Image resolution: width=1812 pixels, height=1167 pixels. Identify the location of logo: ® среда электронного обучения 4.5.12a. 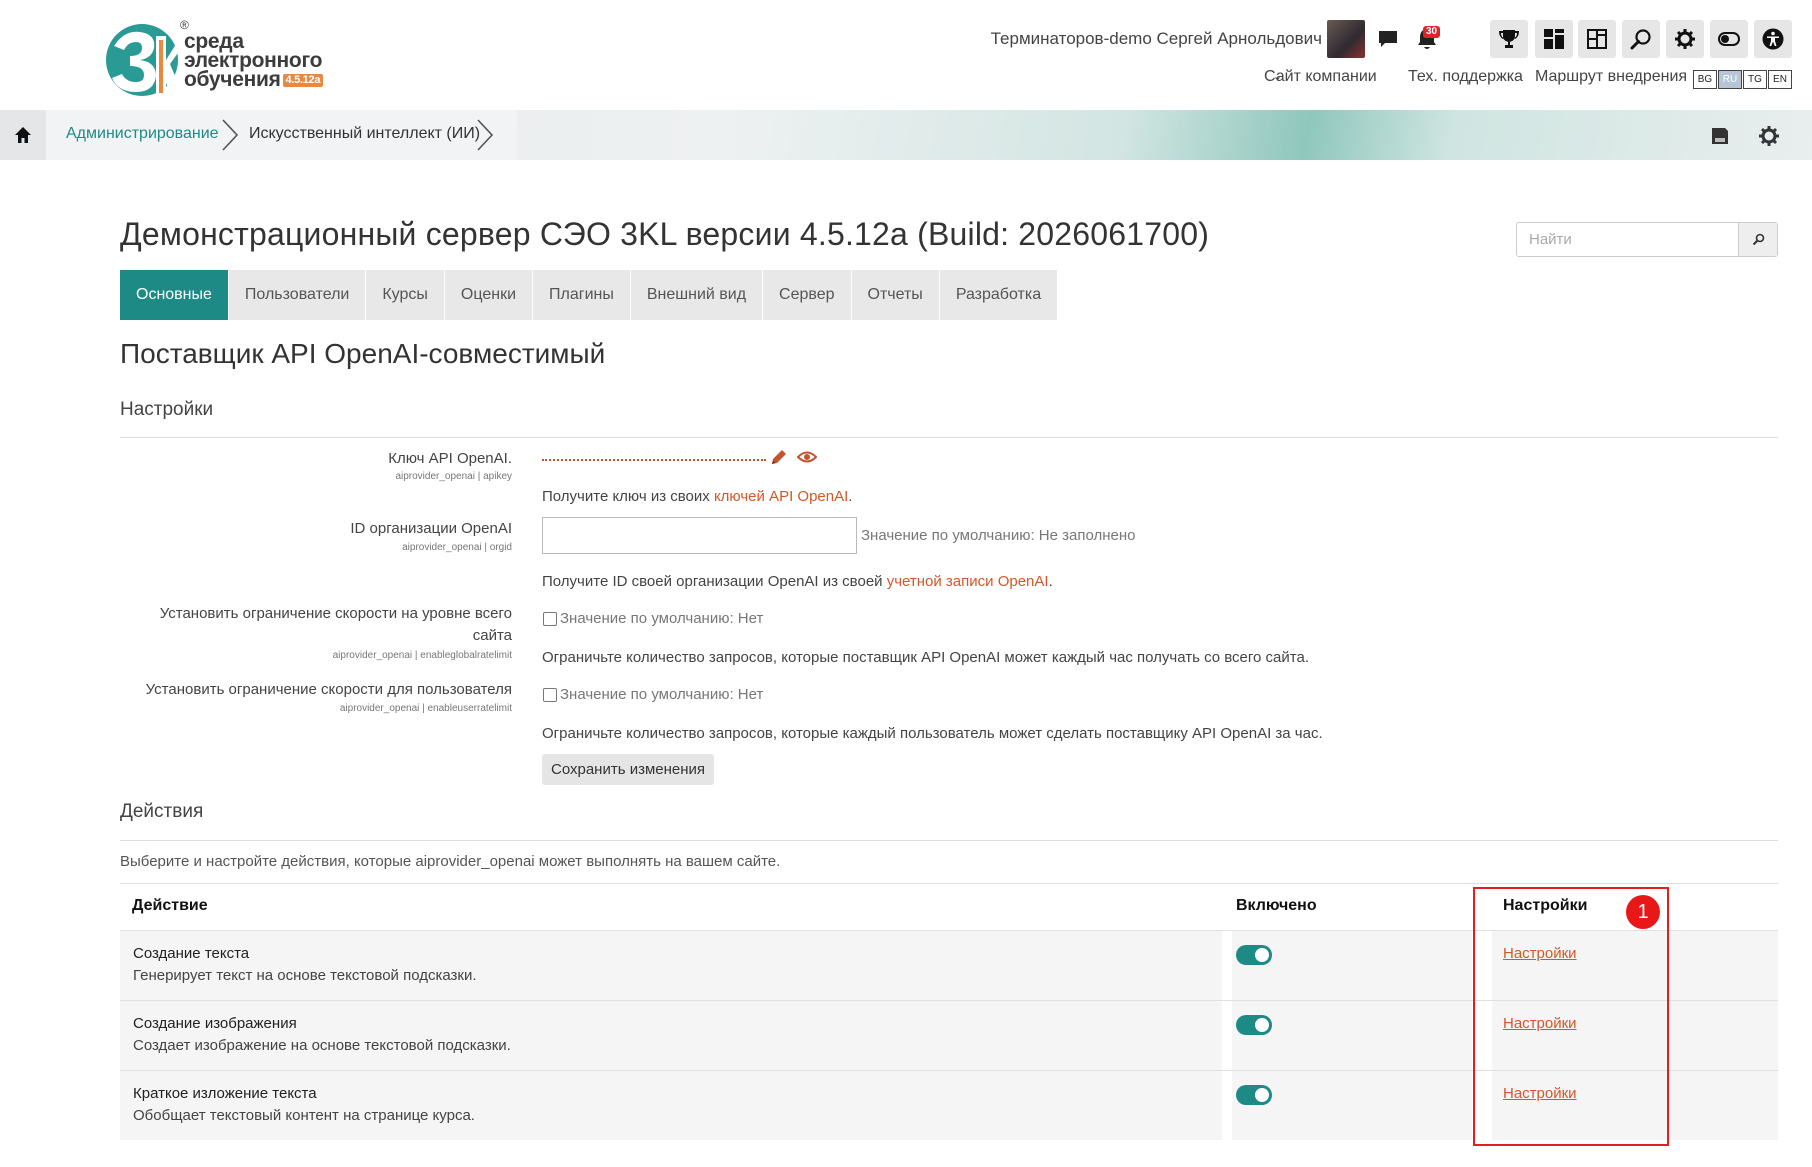
(219, 60).